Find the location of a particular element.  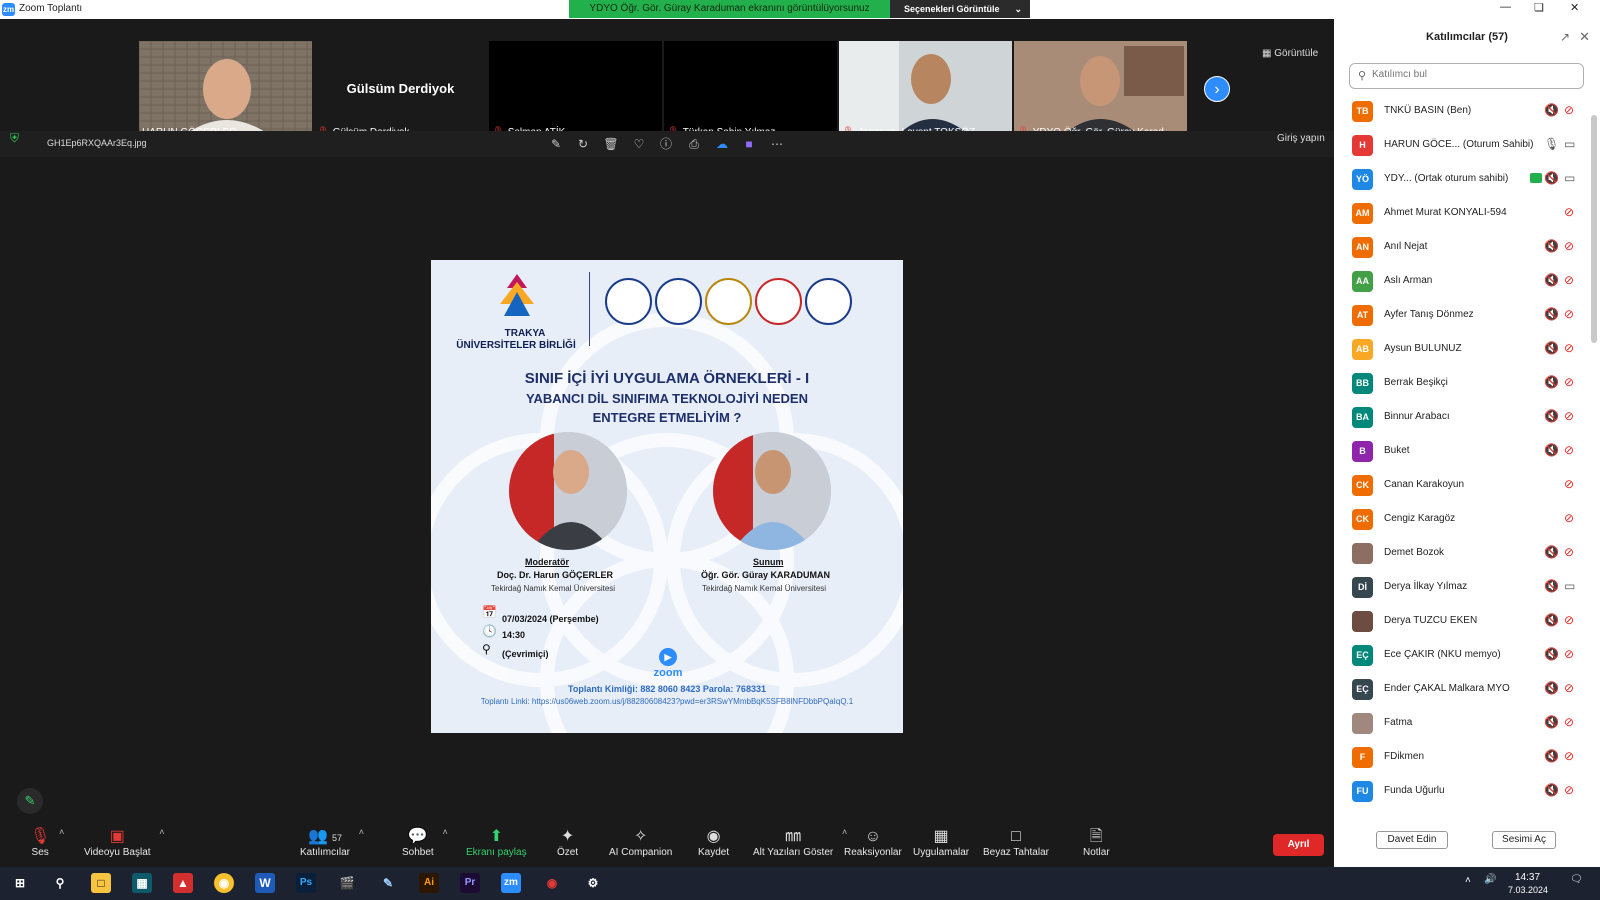

close-window-icon: ✕ is located at coordinates (1574, 7).